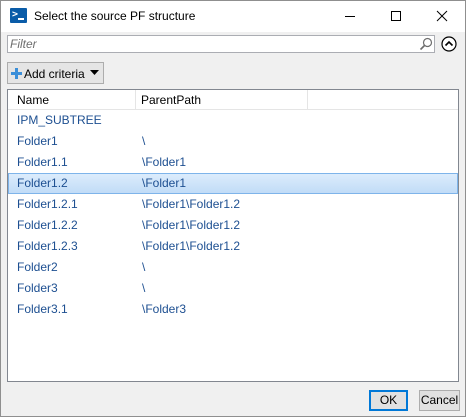 This screenshot has height=417, width=466. I want to click on item-name: Folder1, so click(37, 141).